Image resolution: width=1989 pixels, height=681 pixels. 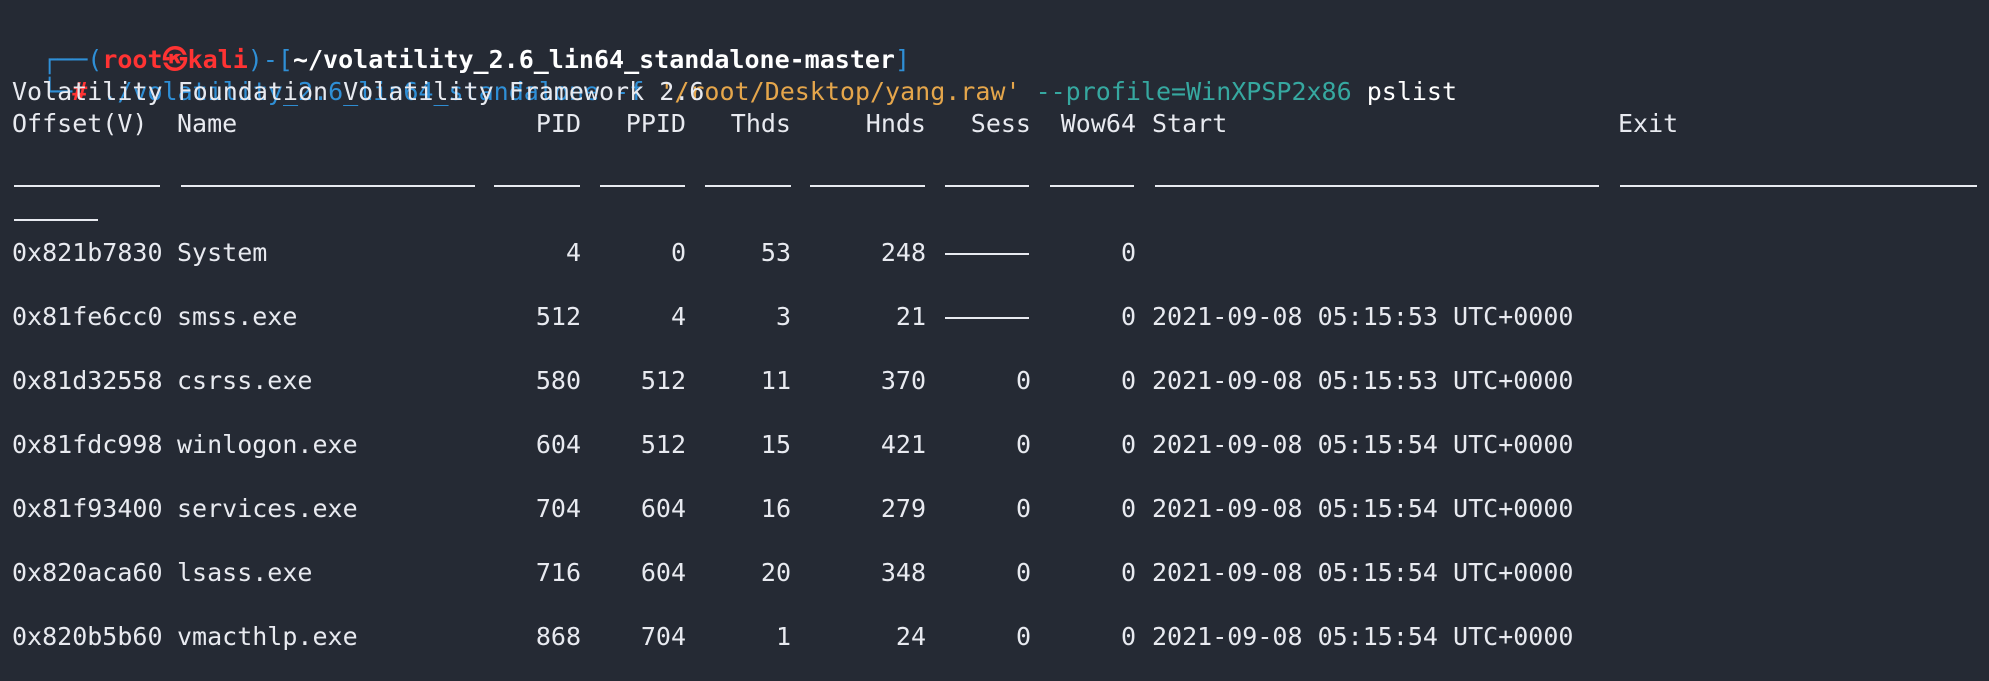 What do you see at coordinates (1374, 253) in the screenshot?
I see `cell-start` at bounding box center [1374, 253].